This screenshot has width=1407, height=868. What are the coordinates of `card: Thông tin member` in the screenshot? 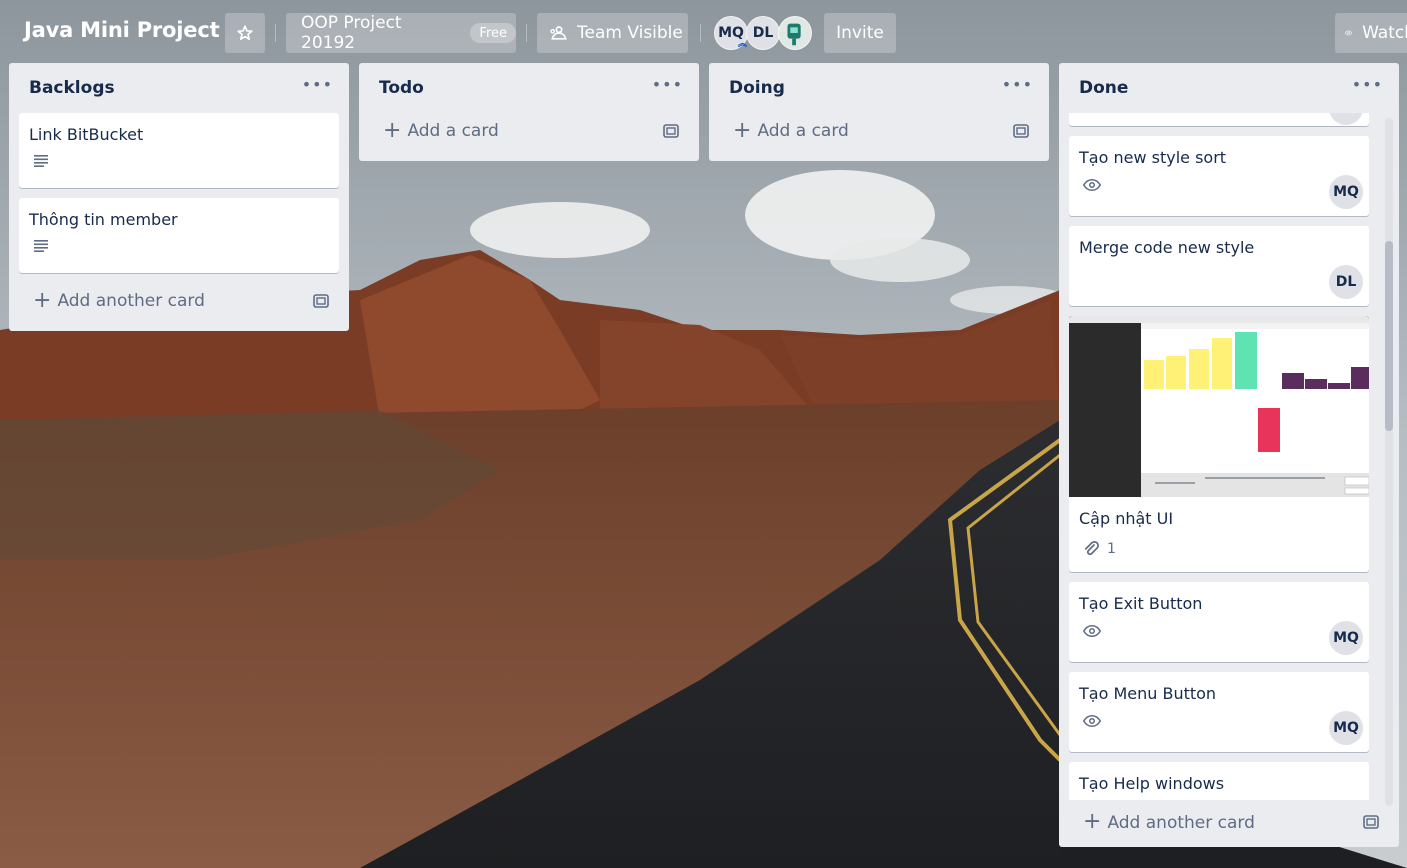 It's located at (179, 235).